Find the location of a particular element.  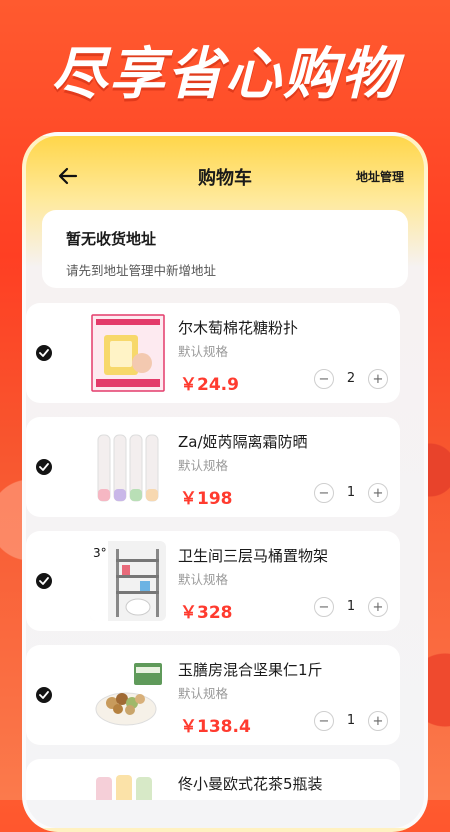

cart-item: 佟小曼欧式花茶5瓶装 is located at coordinates (213, 779).